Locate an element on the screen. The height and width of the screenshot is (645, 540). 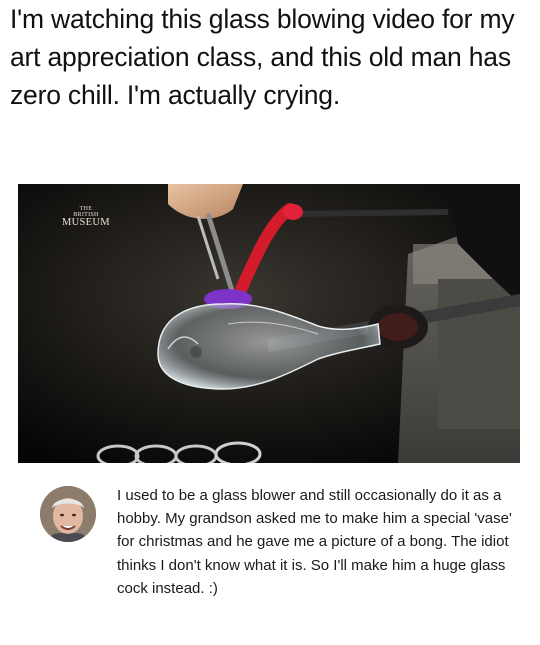
elderly-man-avatar is located at coordinates (68, 514).